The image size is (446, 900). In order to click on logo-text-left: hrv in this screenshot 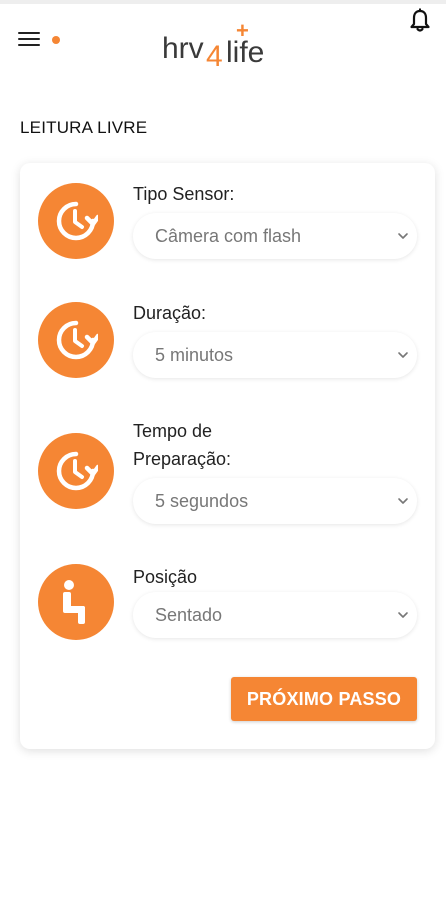, I will do `click(183, 48)`.